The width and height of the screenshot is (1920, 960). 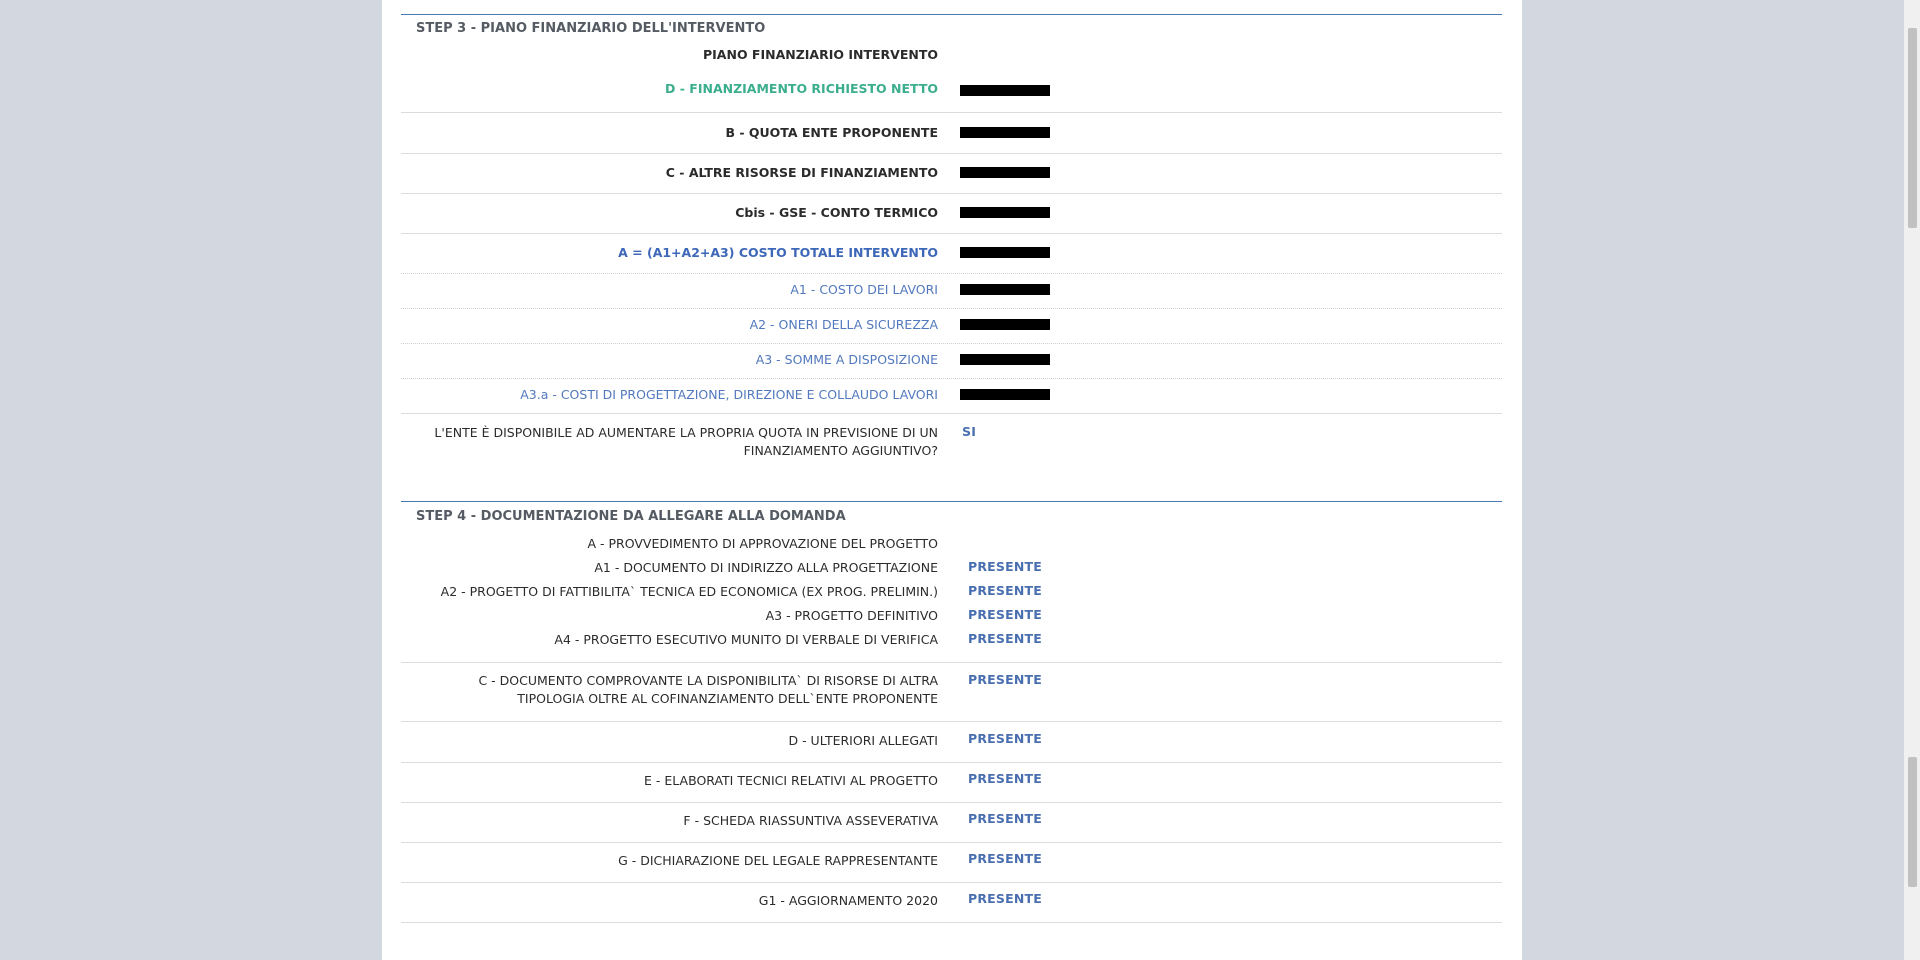 I want to click on doc-label-f: F - SCHEDA RIASSUNTIVA ASSEVERATIVA, so click(x=810, y=820).